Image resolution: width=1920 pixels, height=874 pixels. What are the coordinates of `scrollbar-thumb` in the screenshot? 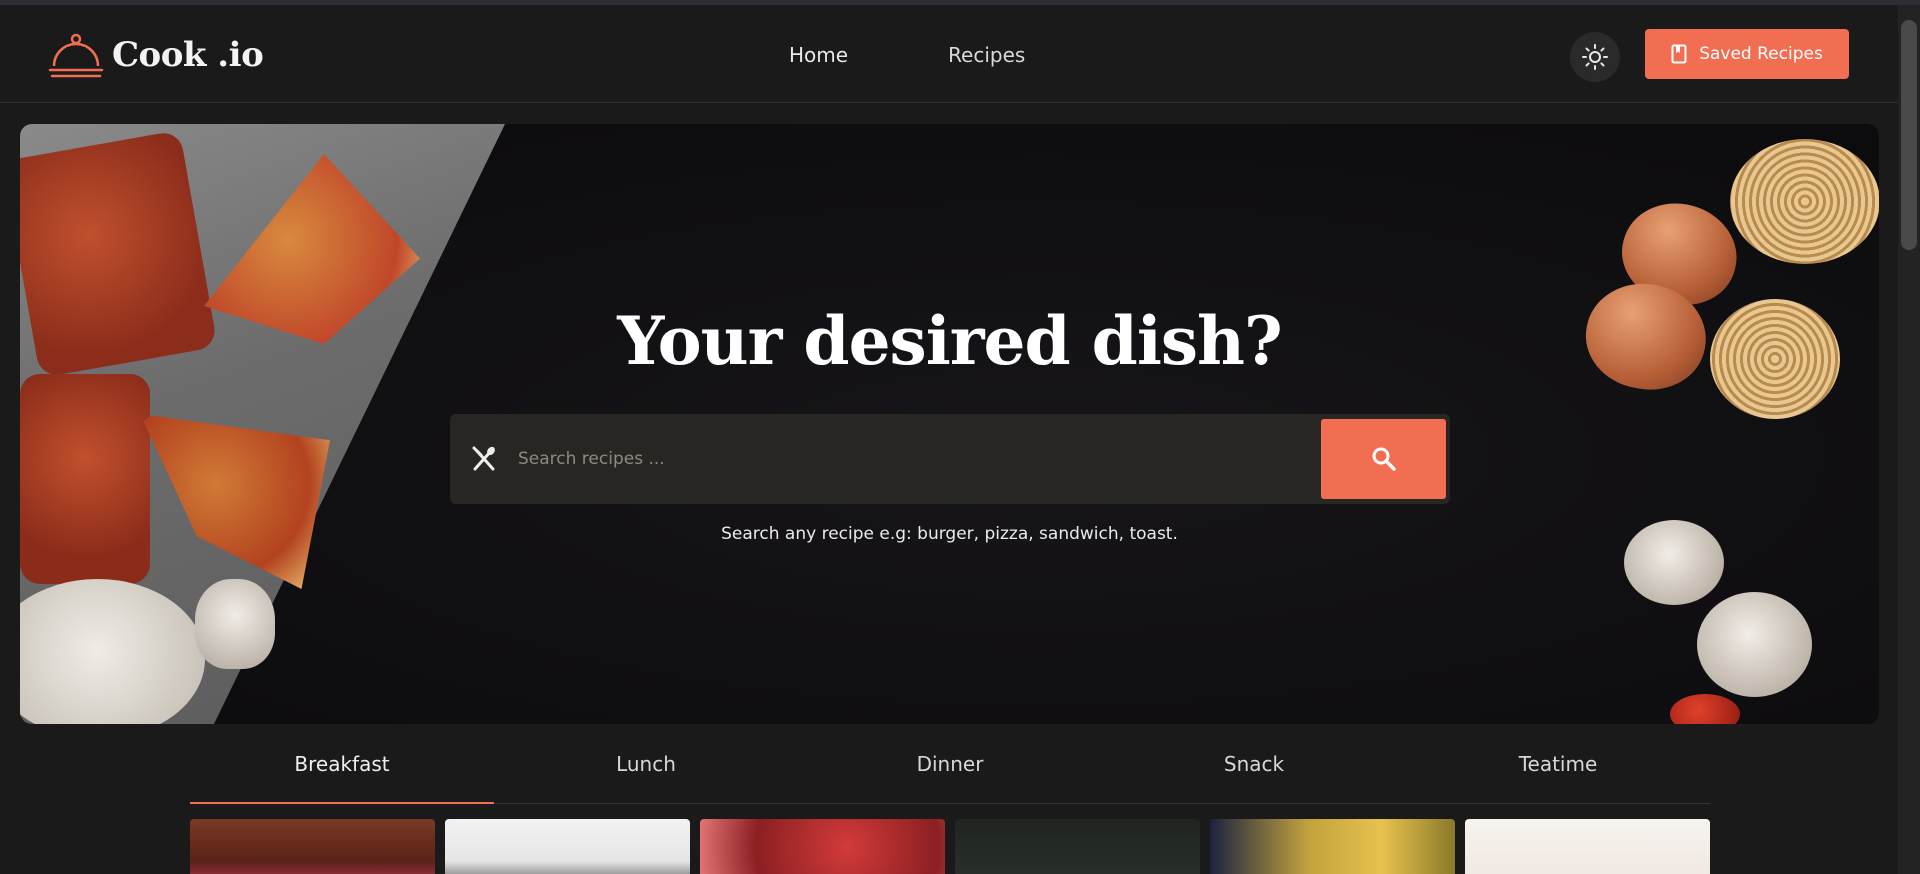 It's located at (1909, 135).